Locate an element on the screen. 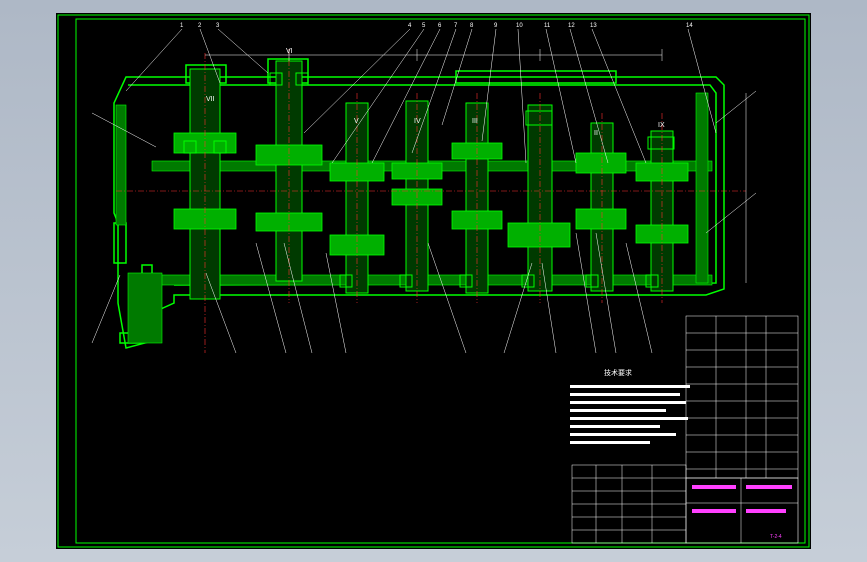  shaft-label-iv: IV is located at coordinates (417, 121).